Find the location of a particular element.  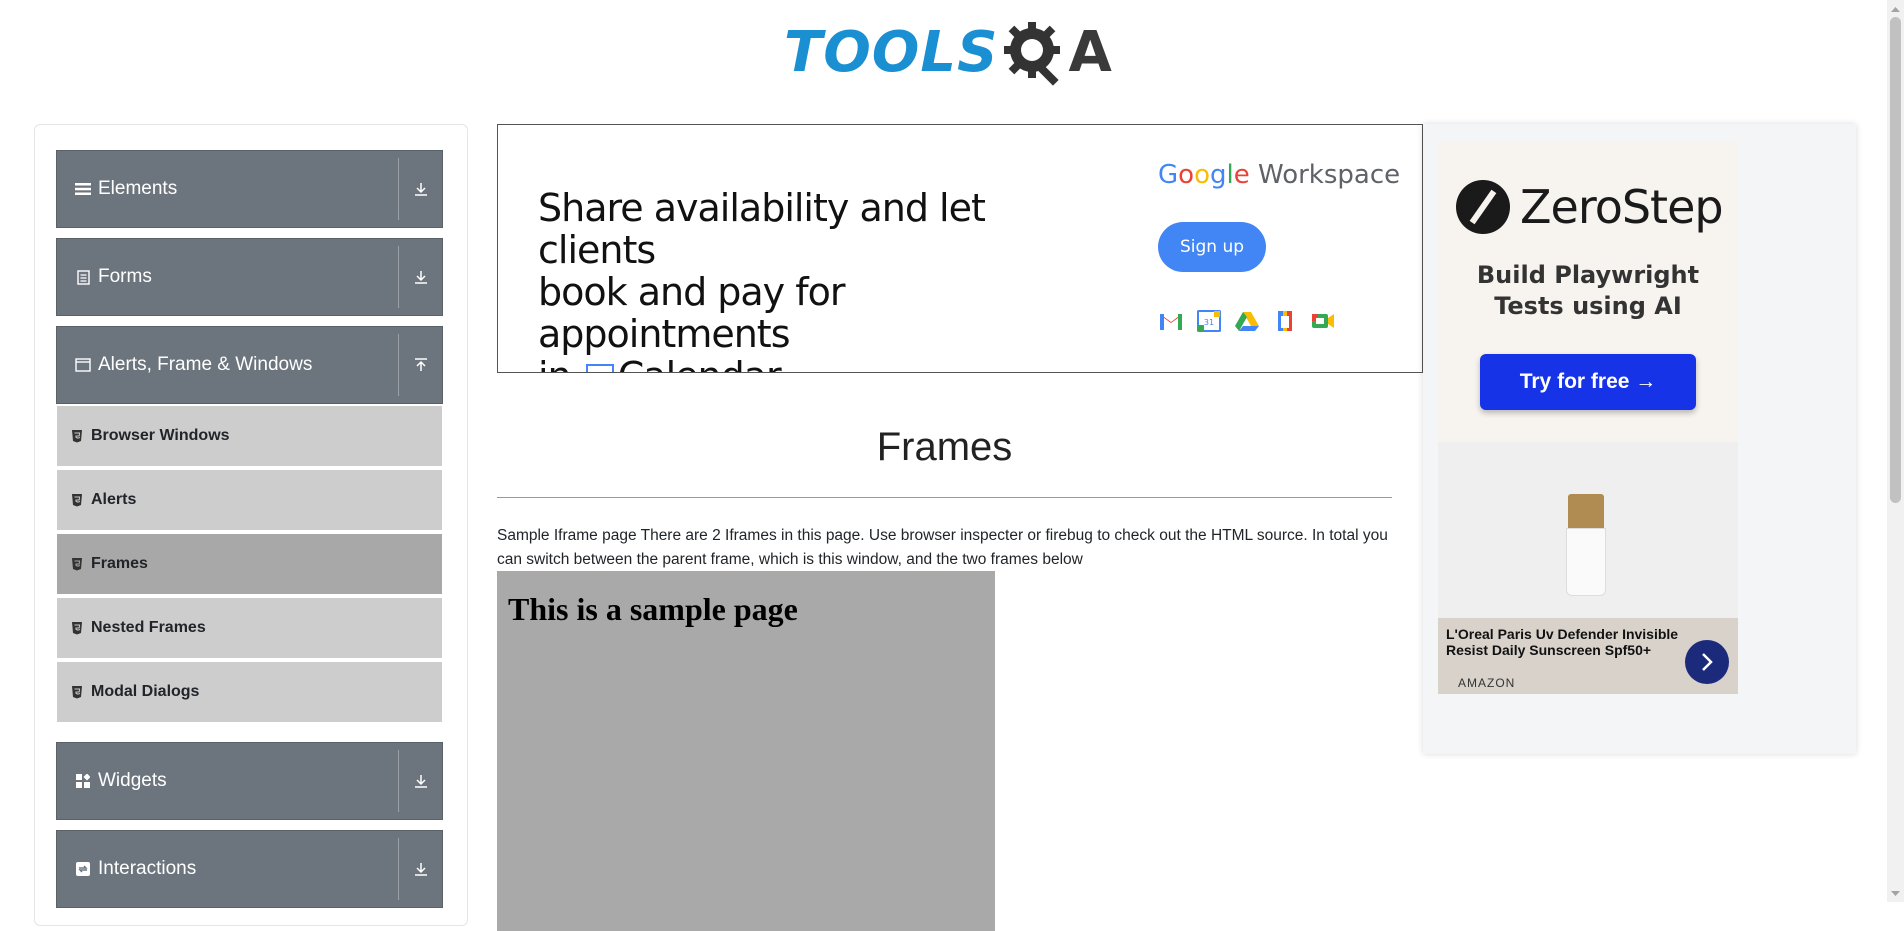

sidebar-group-forms: Forms is located at coordinates (249, 277).